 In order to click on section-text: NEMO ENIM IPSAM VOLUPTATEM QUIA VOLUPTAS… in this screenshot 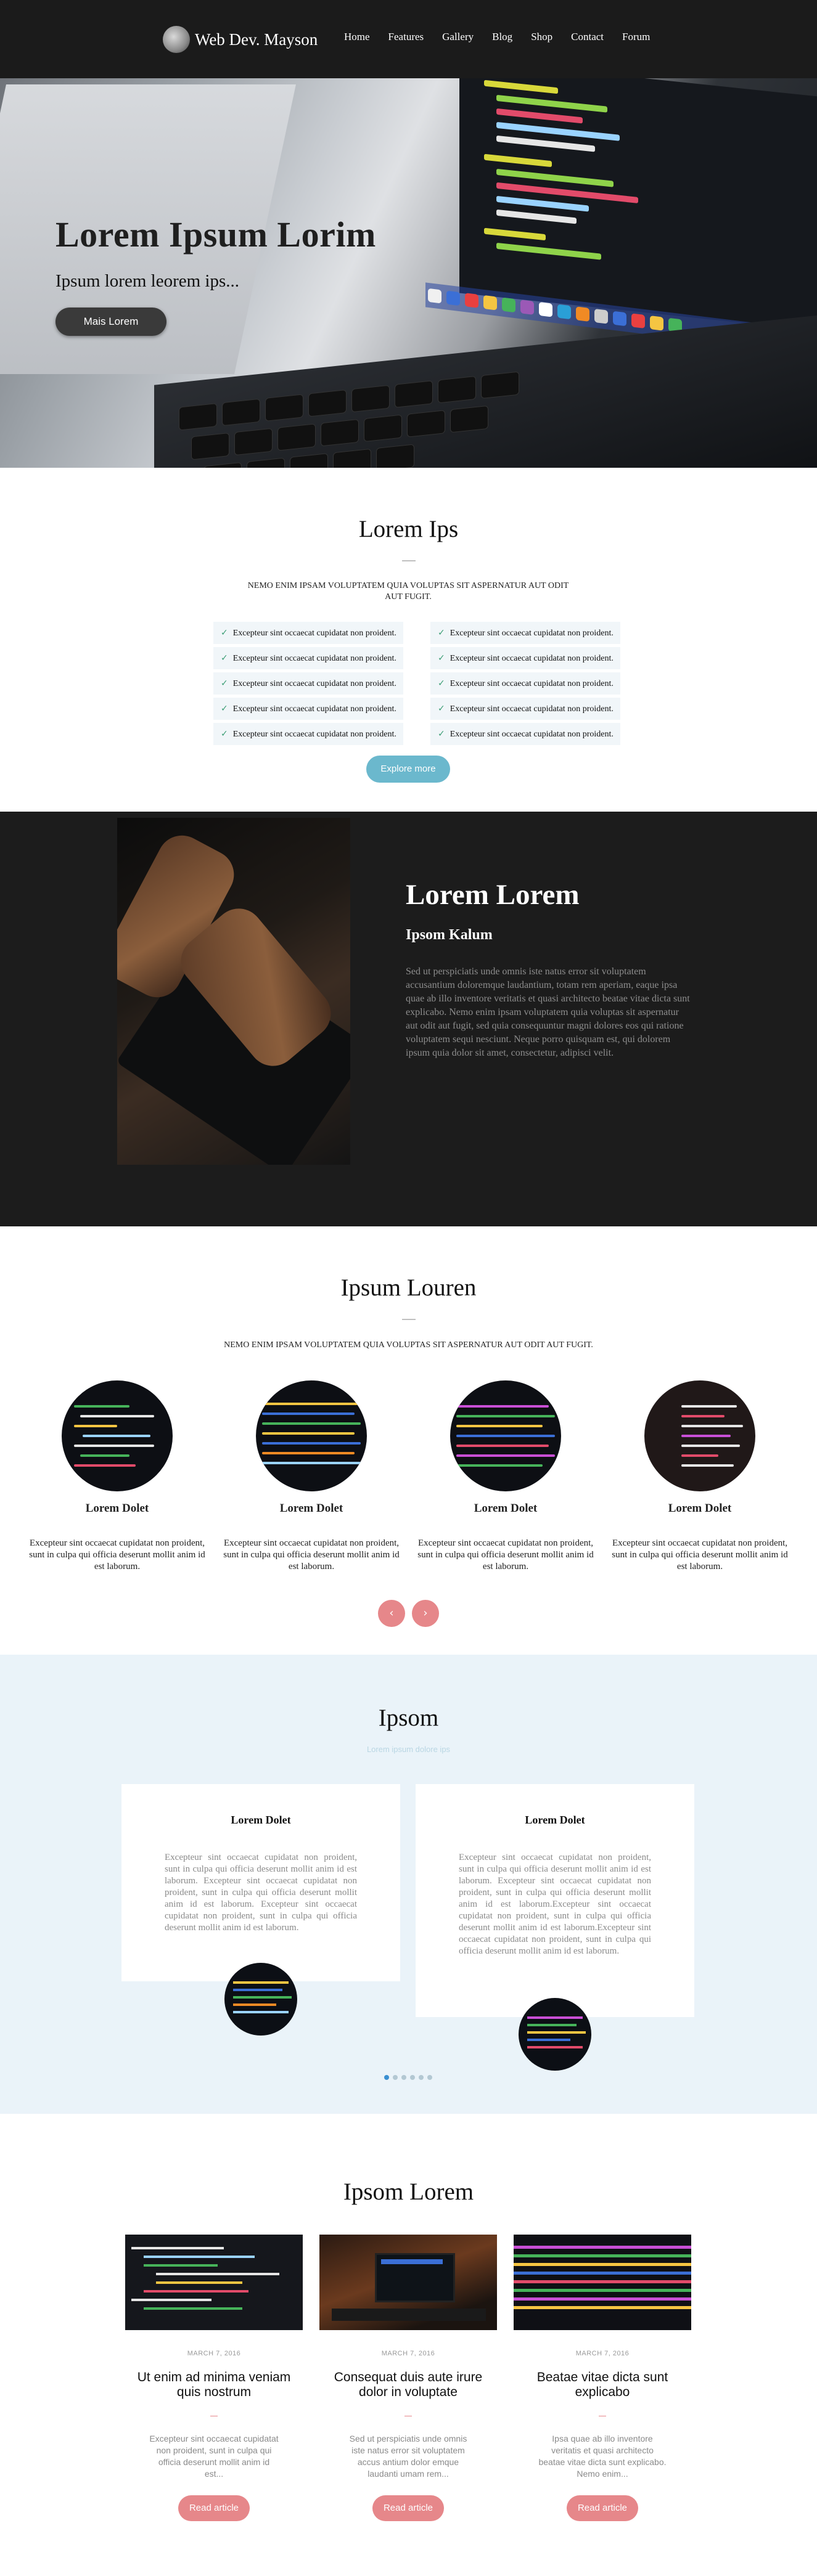, I will do `click(408, 591)`.